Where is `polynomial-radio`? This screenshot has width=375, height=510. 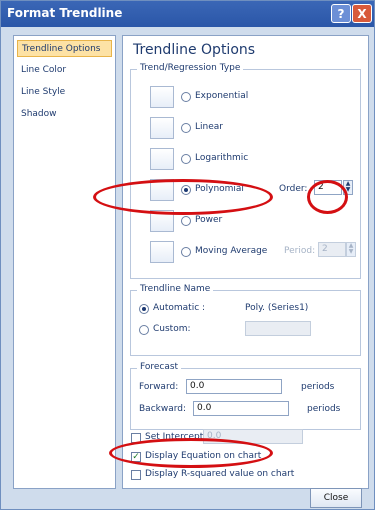 polynomial-radio is located at coordinates (186, 190).